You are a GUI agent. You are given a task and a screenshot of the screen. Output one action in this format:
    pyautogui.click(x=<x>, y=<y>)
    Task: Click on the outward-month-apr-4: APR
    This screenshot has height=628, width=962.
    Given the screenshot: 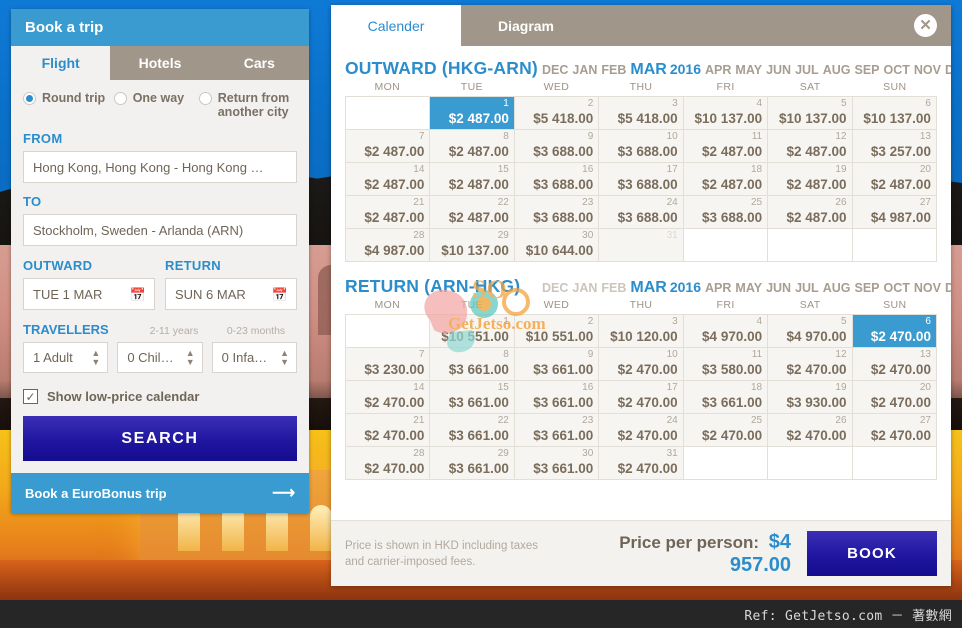 What is the action you would take?
    pyautogui.click(x=718, y=70)
    